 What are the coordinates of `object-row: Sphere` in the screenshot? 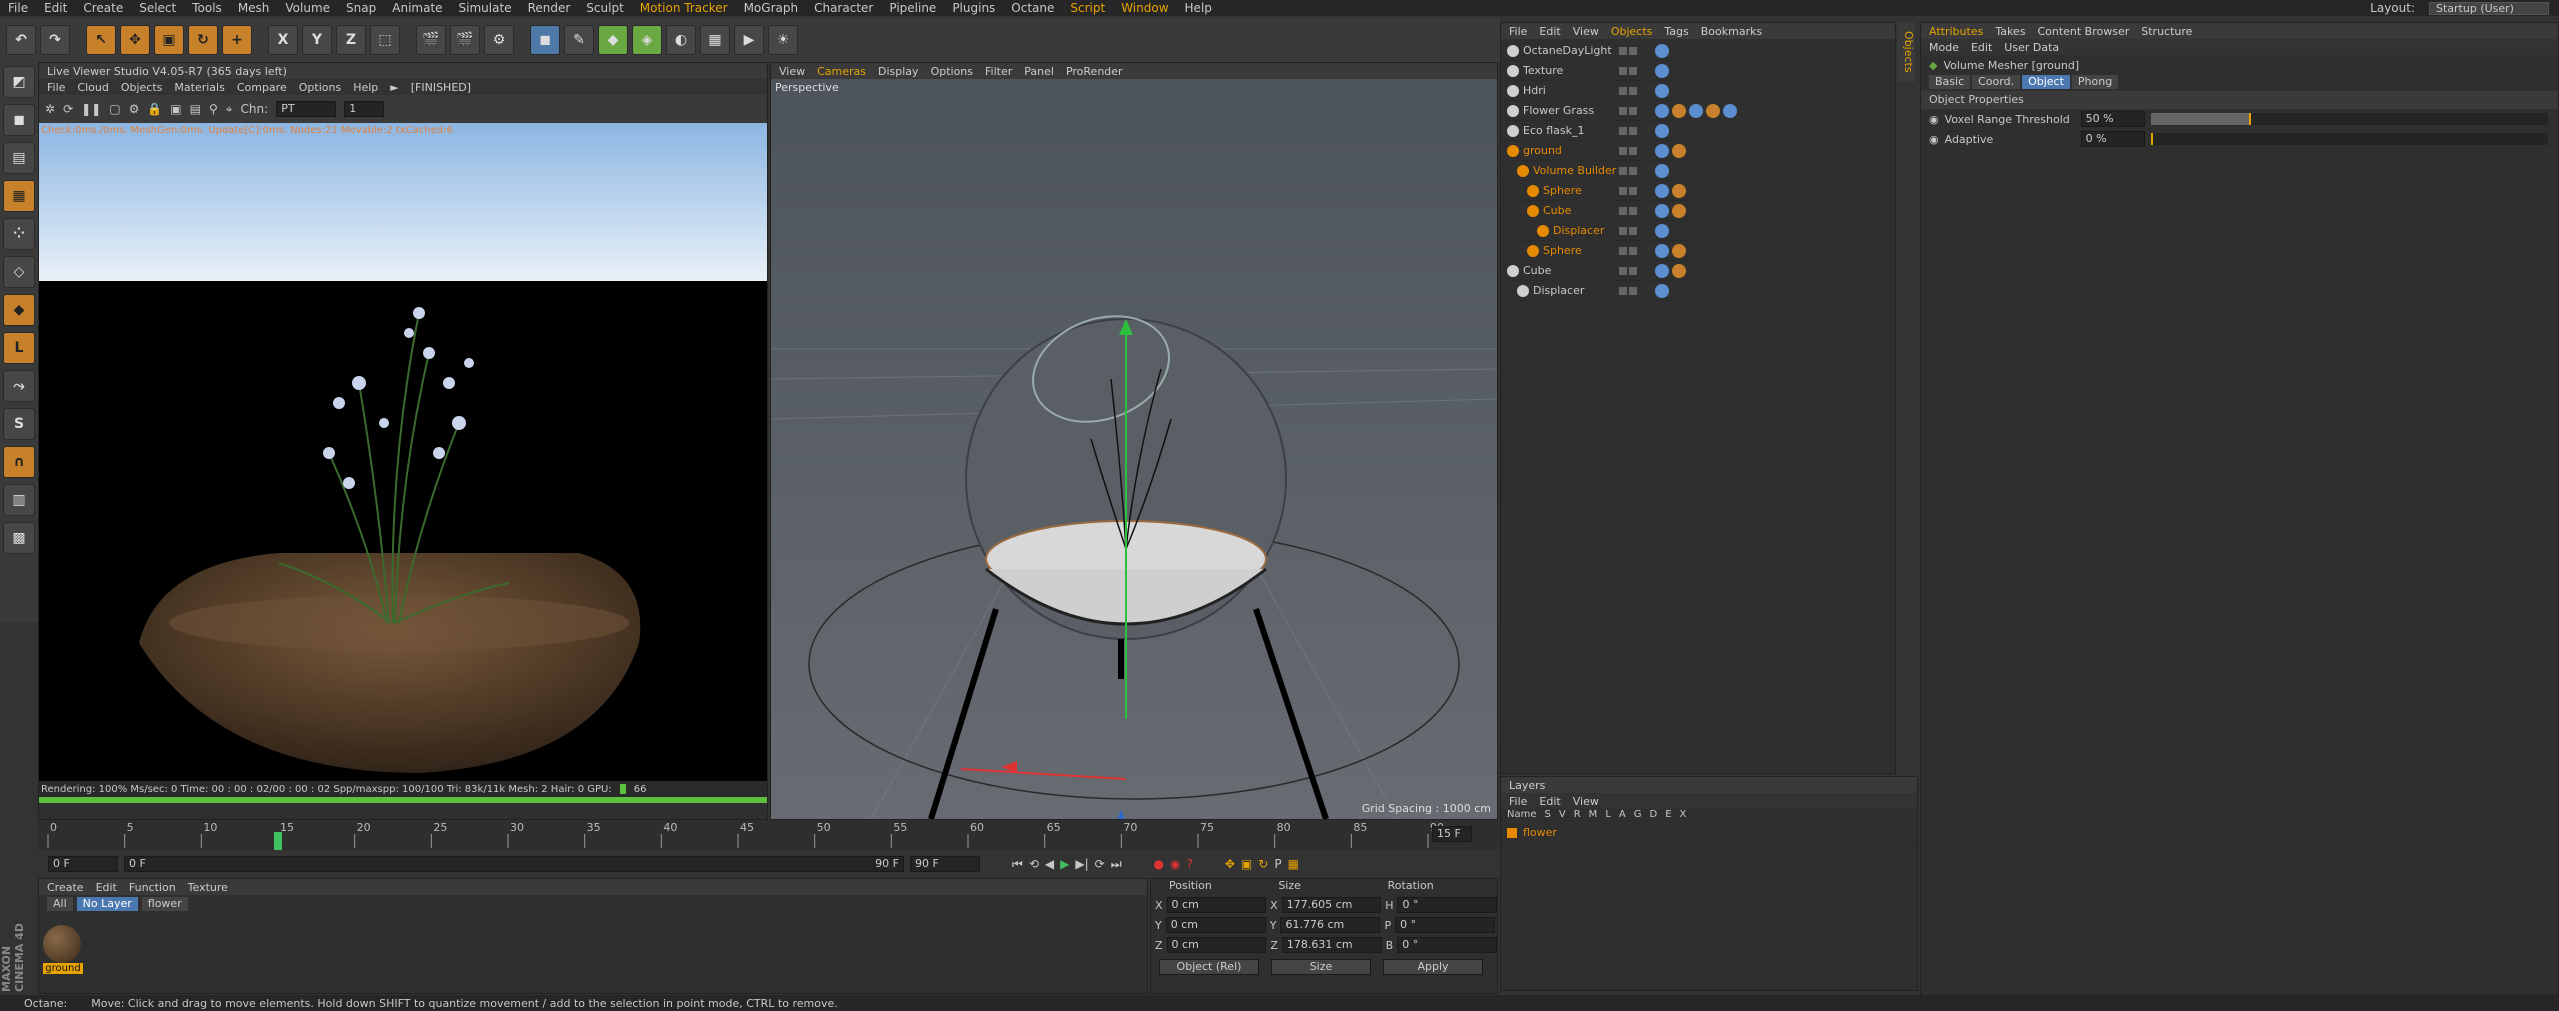 It's located at (1698, 251).